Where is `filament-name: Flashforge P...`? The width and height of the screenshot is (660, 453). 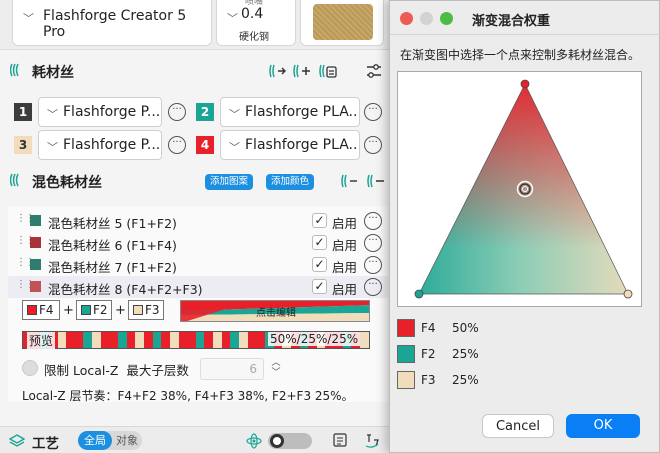
filament-name: Flashforge P... is located at coordinates (111, 145).